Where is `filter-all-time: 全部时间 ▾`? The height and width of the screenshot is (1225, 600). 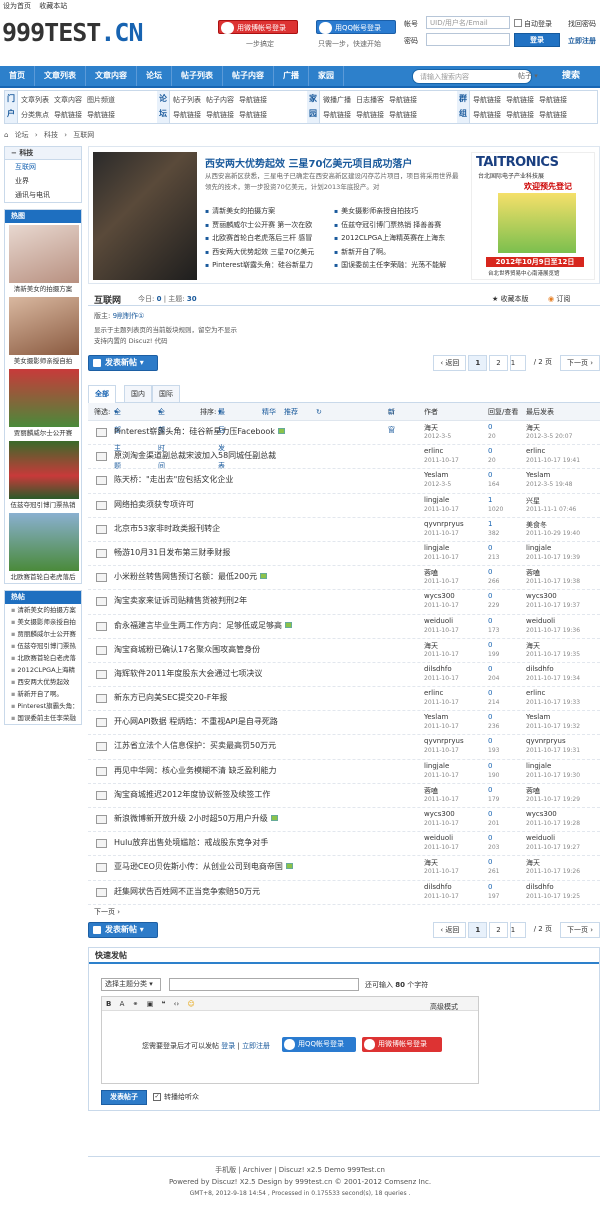 filter-all-time: 全部时间 ▾ is located at coordinates (161, 436).